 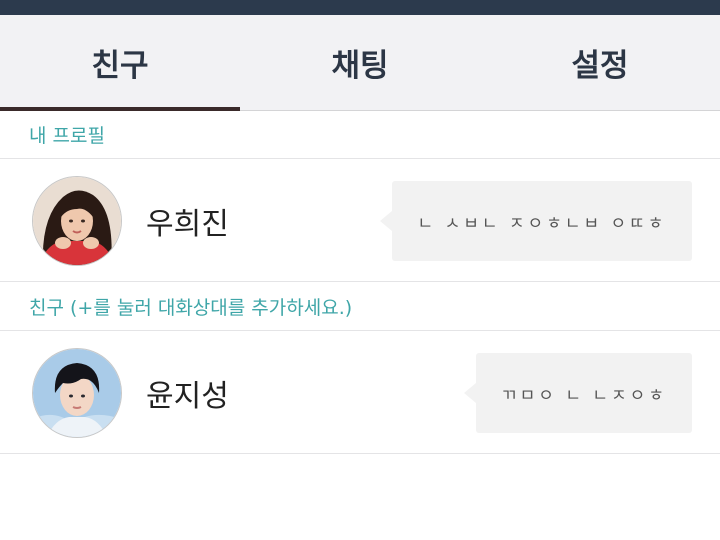 What do you see at coordinates (360, 307) in the screenshot?
I see `friends-header: 친구 (+를 눌러 대화상대를 추가하세요.)` at bounding box center [360, 307].